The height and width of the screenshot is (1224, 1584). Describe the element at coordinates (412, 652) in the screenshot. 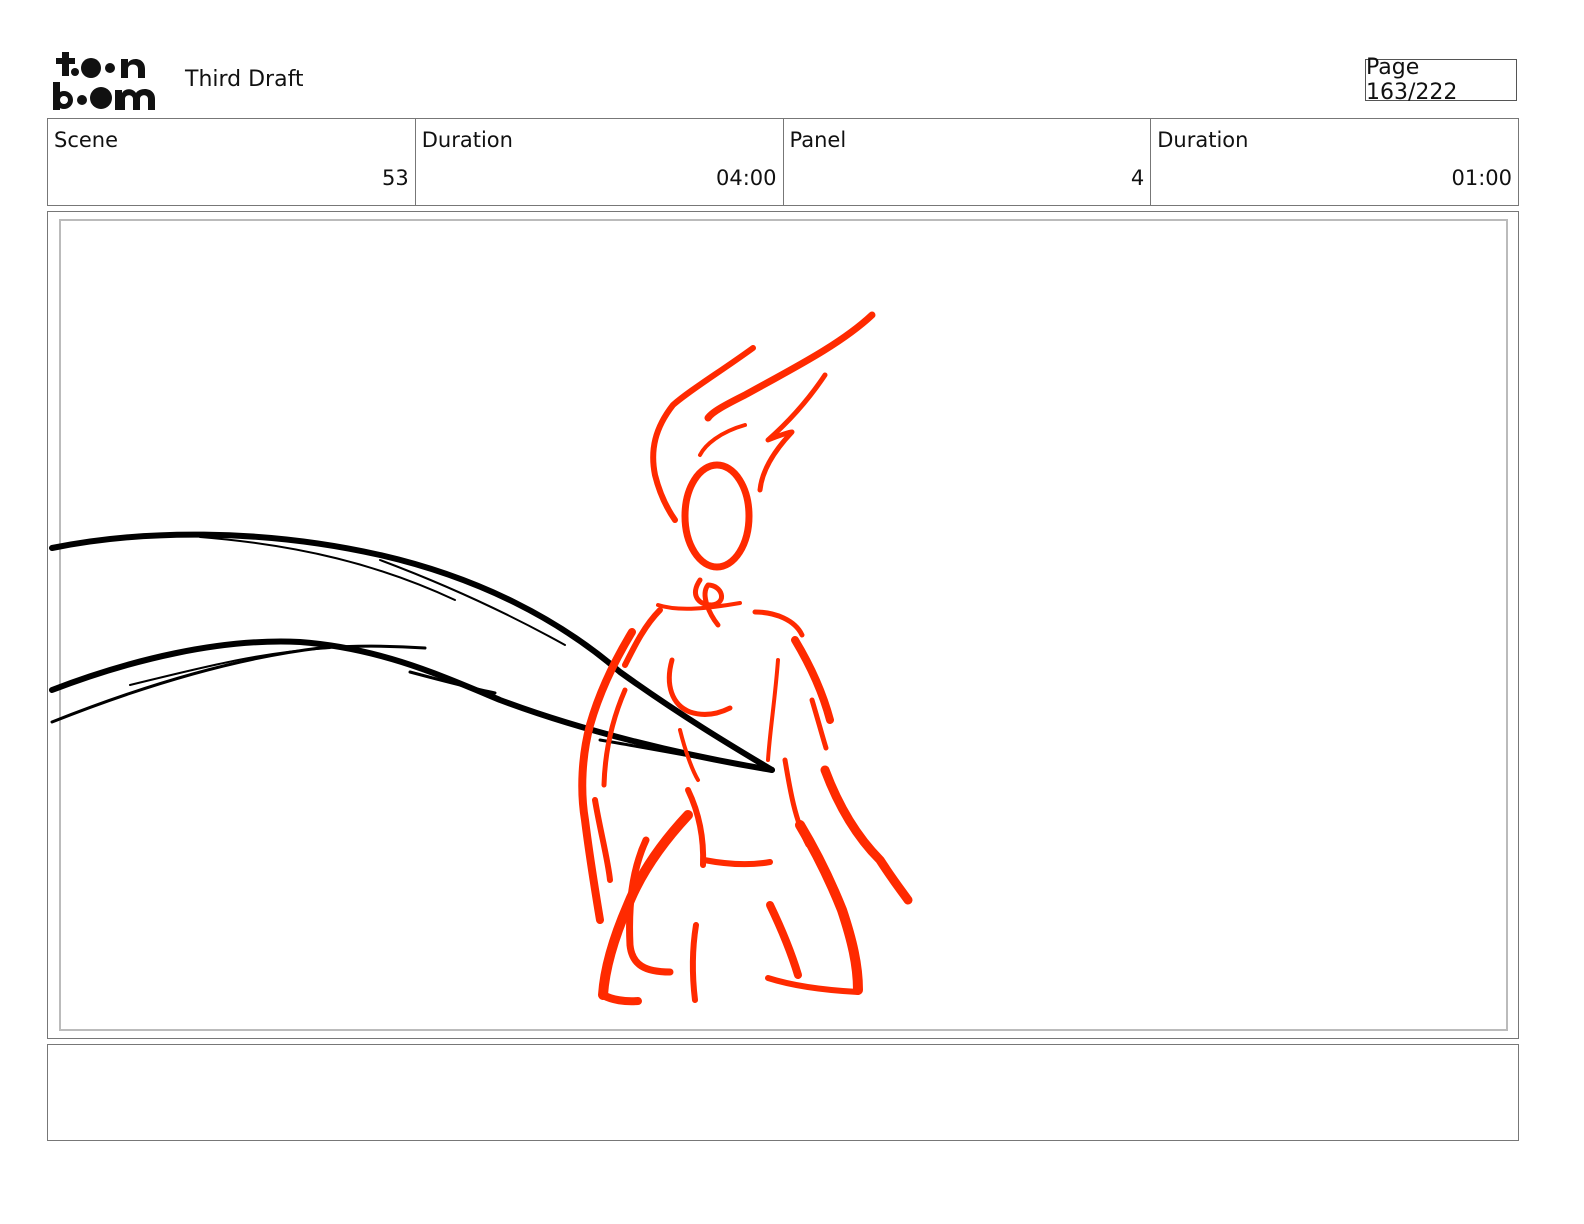

I see `tentacle-sketch` at that location.